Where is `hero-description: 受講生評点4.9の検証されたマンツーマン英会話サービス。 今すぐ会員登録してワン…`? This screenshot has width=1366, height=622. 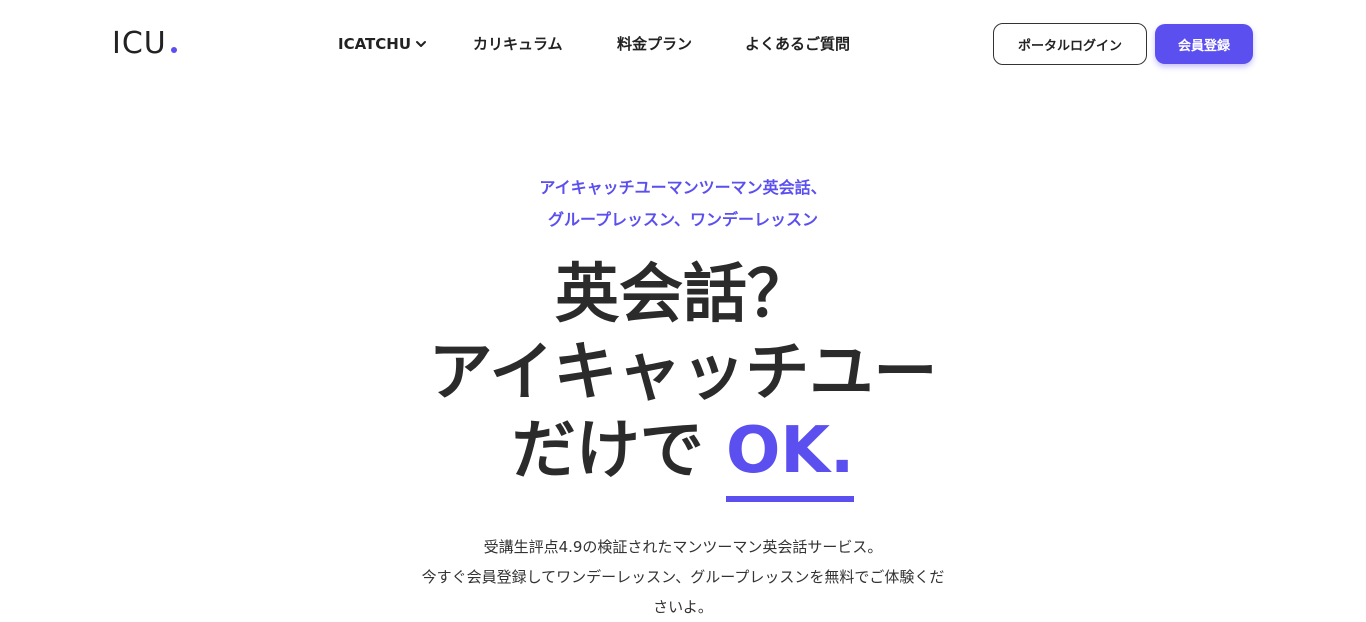 hero-description: 受講生評点4.9の検証されたマンツーマン英会話サービス。 今すぐ会員登録してワン… is located at coordinates (683, 577).